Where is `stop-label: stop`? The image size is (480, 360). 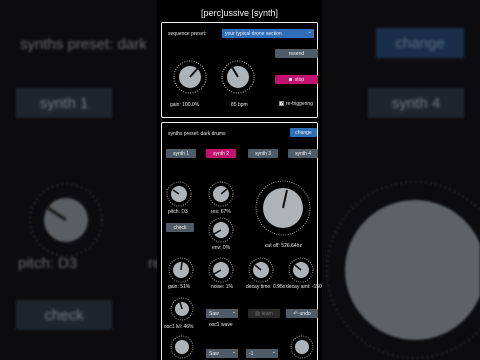
stop-label: stop is located at coordinates (299, 79).